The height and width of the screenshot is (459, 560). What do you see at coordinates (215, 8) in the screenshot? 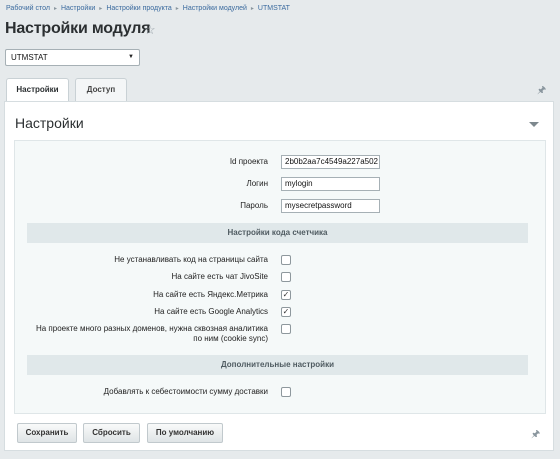
I see `breadcrumb-item-module-settings: Настройки модулей` at bounding box center [215, 8].